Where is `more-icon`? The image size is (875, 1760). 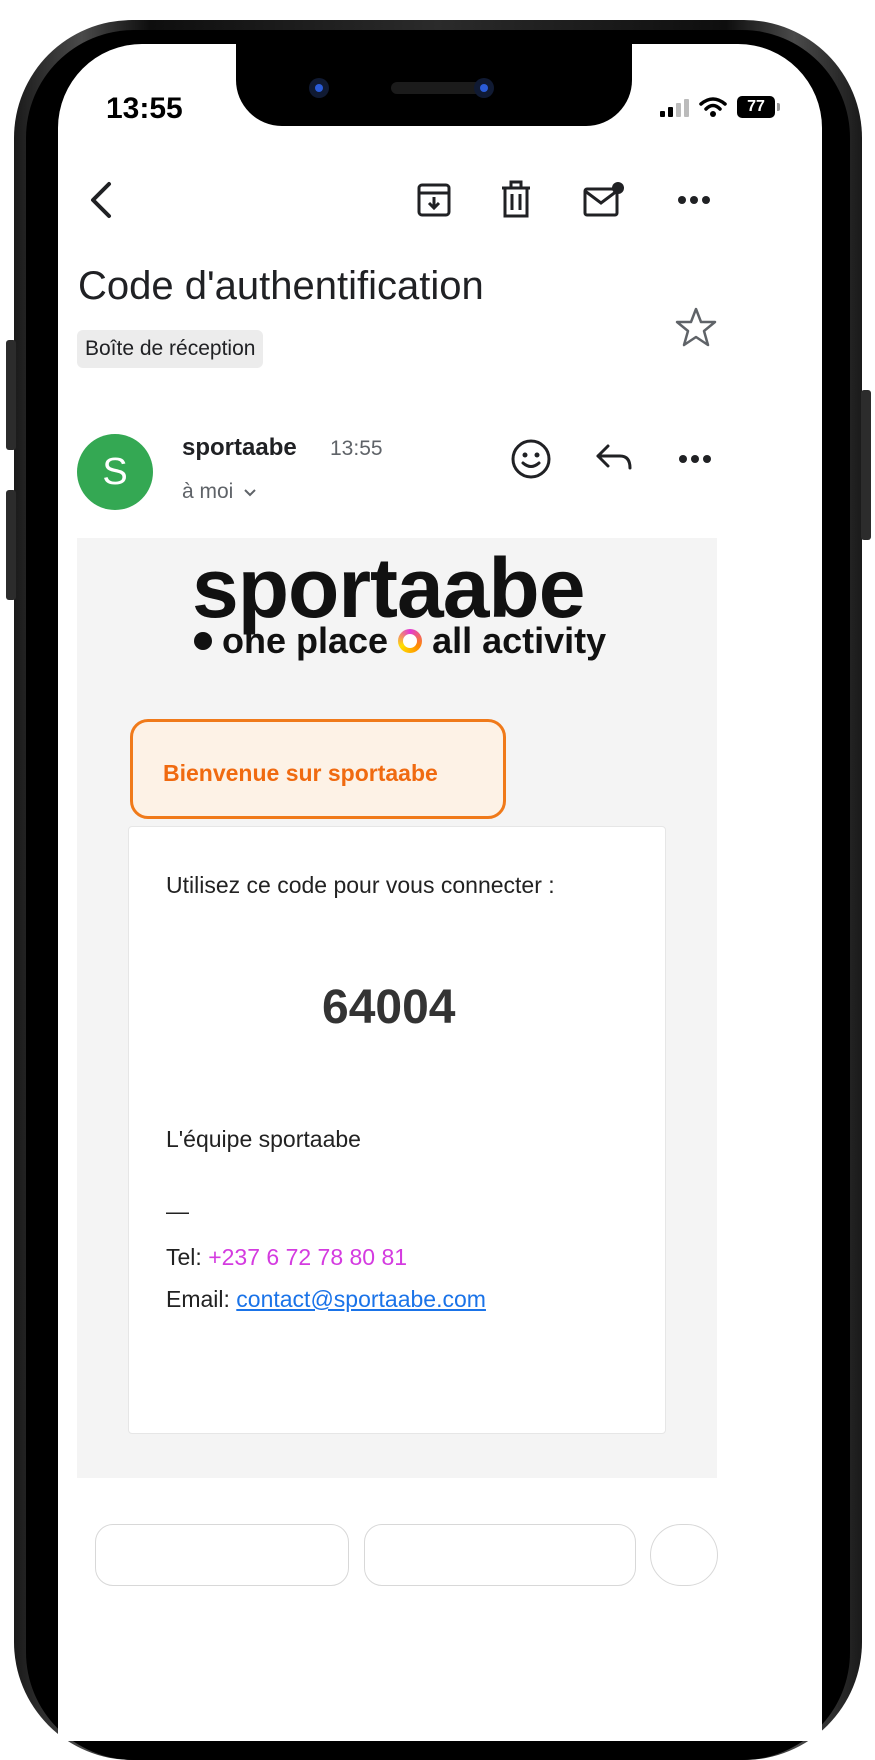 more-icon is located at coordinates (694, 200).